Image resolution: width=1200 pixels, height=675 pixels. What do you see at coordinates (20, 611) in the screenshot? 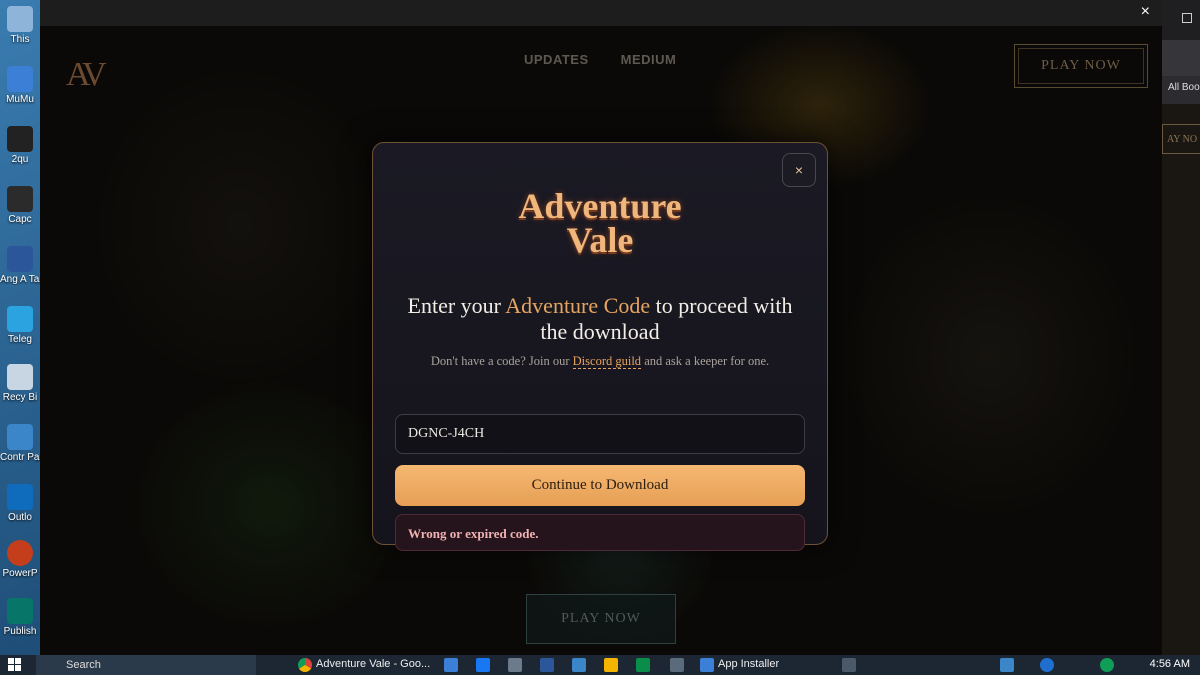
I see `publisher-icon` at bounding box center [20, 611].